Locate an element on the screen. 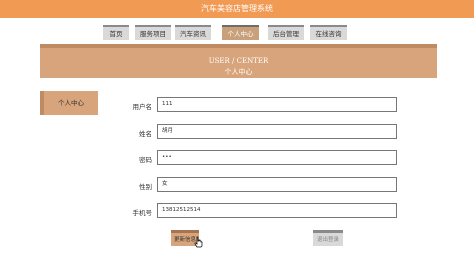 The width and height of the screenshot is (474, 263). main-nav: 首页 服务项目 汽车资讯 个人中心 后台管理 在线咨询 is located at coordinates (237, 31).